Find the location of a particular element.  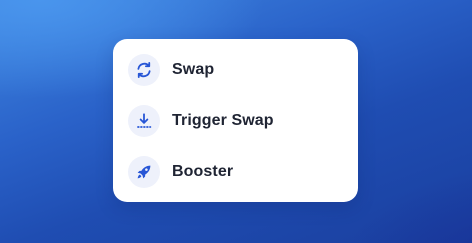

menu-item-label: Booster is located at coordinates (203, 171).